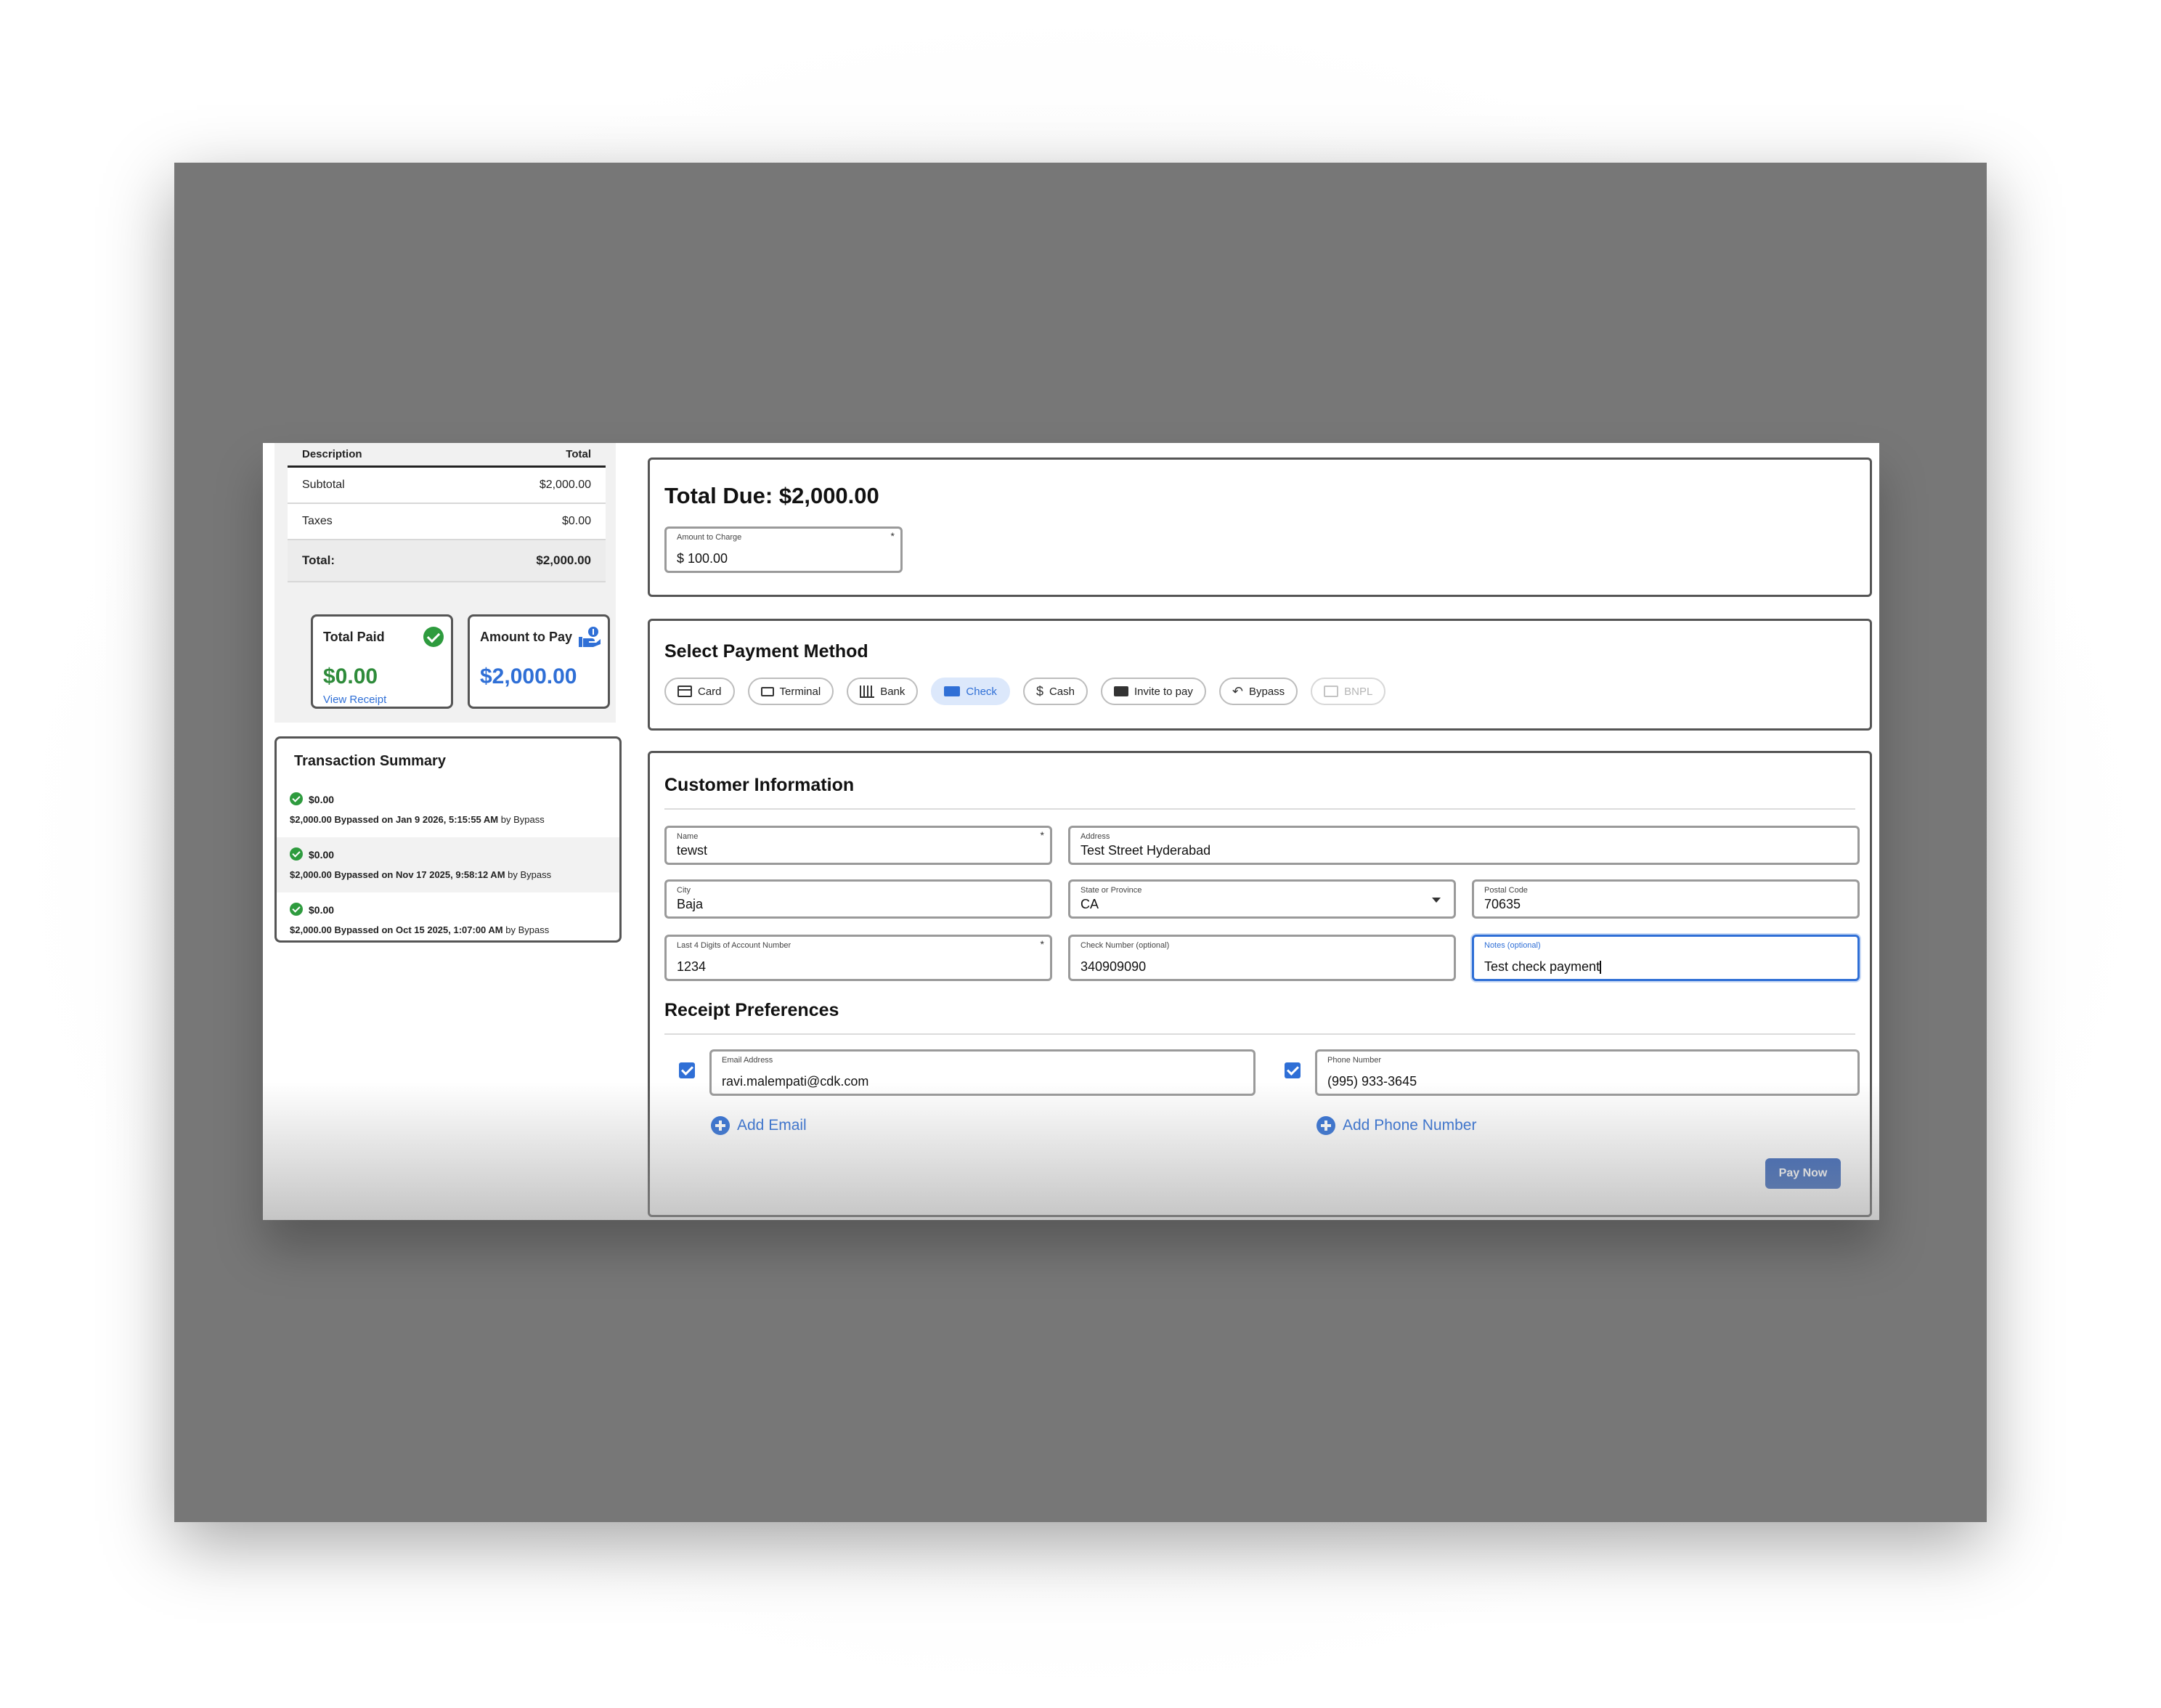 Image resolution: width=2161 pixels, height=1708 pixels. What do you see at coordinates (760, 785) in the screenshot?
I see `customer-information-title: Customer Information` at bounding box center [760, 785].